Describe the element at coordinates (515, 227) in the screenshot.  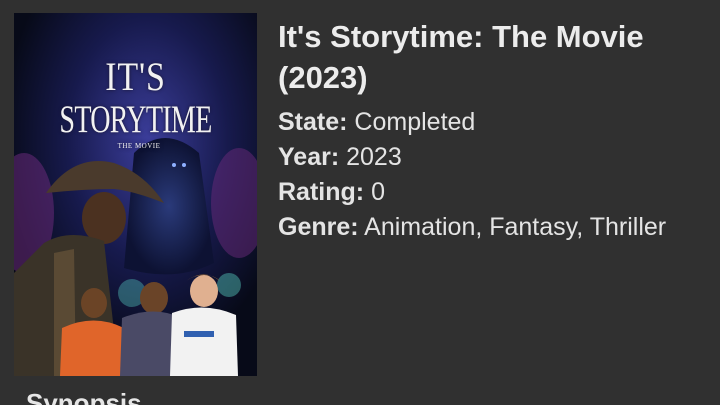
I see `info-value-genre: Animation, Fantasy, Thriller` at that location.